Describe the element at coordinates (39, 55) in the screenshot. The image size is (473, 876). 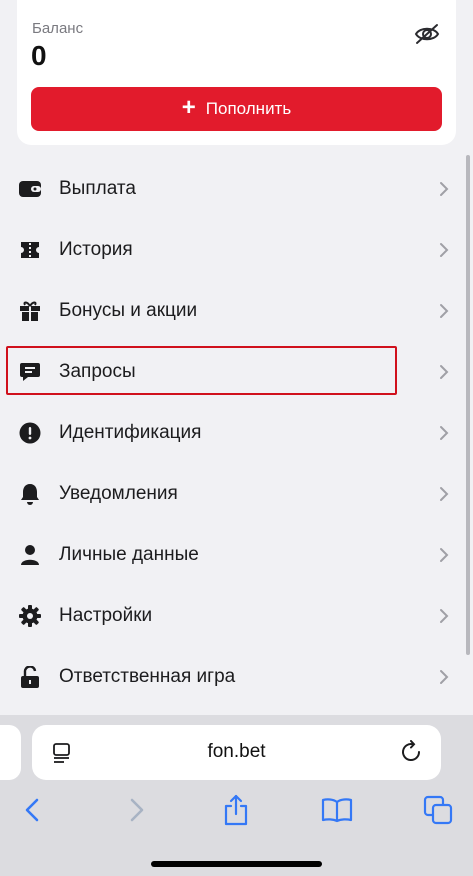
I see `balance-value: 0` at that location.